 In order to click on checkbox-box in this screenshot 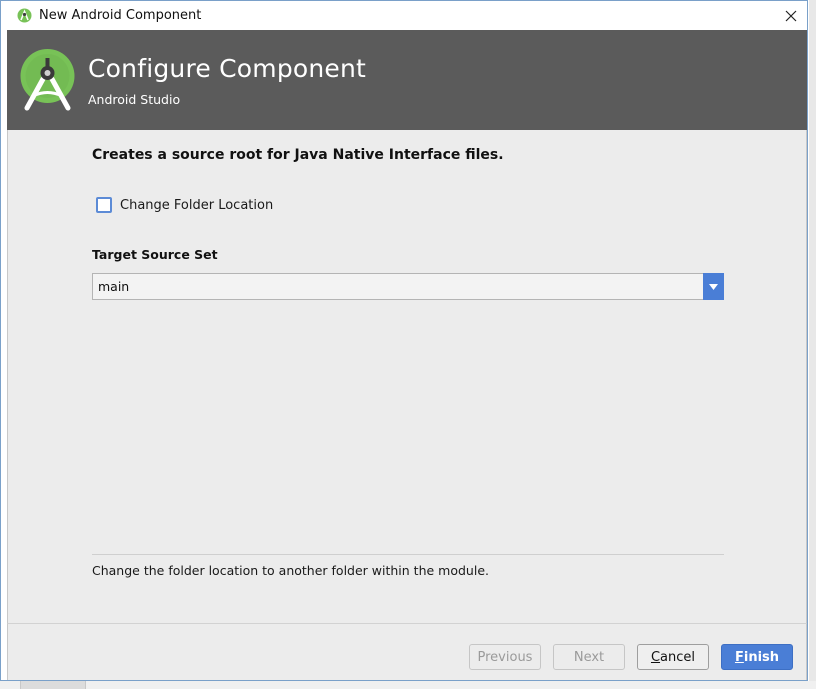, I will do `click(104, 205)`.